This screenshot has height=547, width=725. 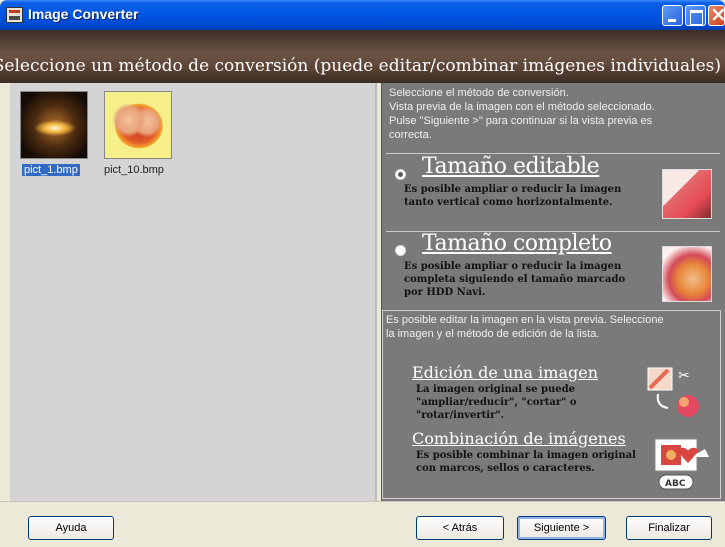 I want to click on finish-button: Finalizar, so click(x=669, y=528).